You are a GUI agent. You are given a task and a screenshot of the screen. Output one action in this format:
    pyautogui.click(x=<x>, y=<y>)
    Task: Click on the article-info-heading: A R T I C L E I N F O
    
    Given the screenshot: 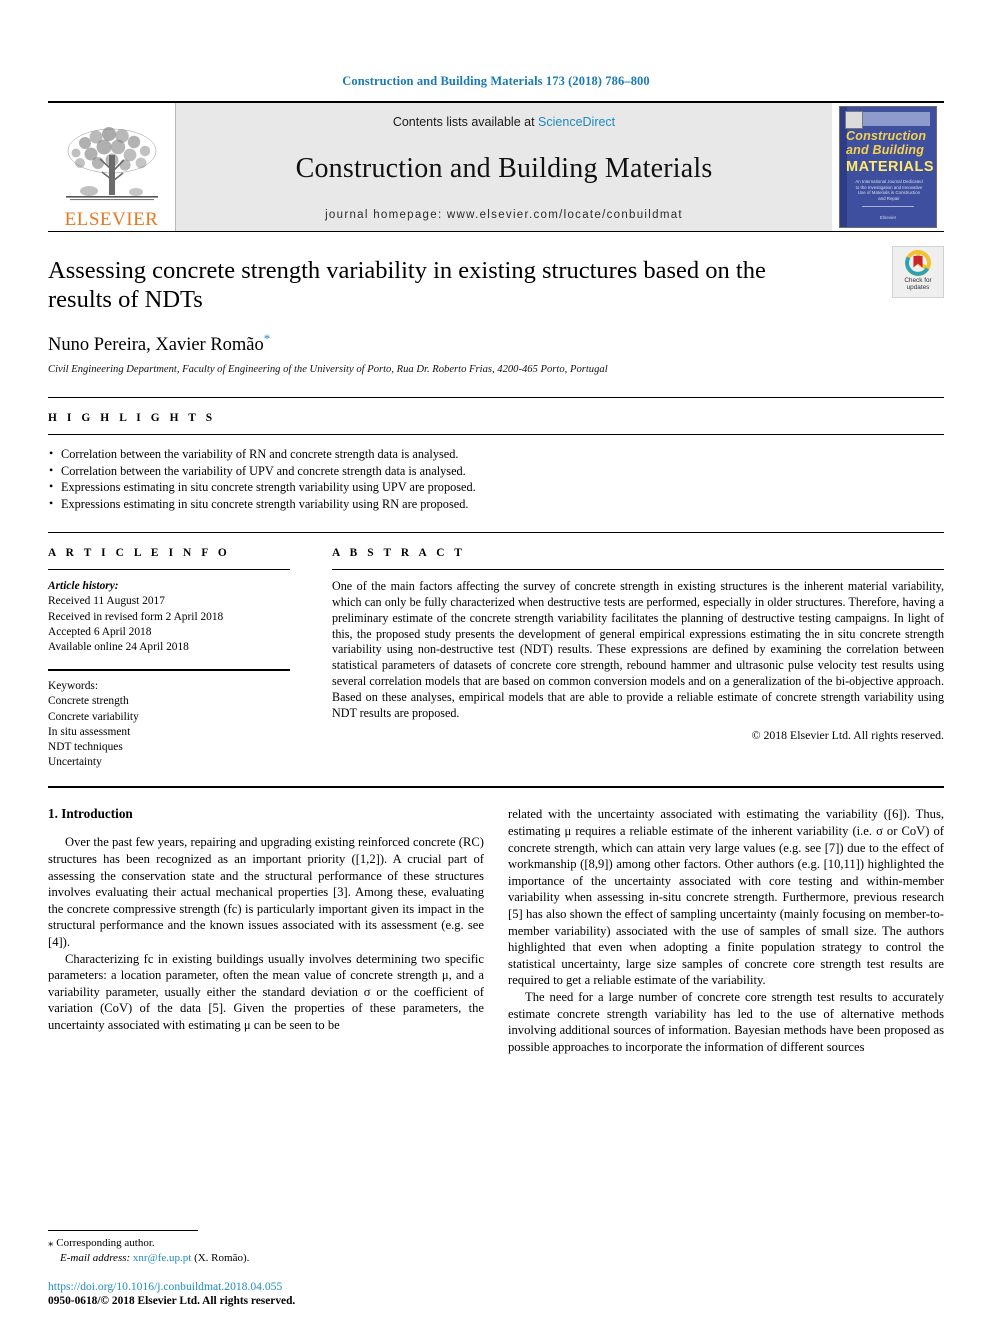 What is the action you would take?
    pyautogui.click(x=139, y=553)
    